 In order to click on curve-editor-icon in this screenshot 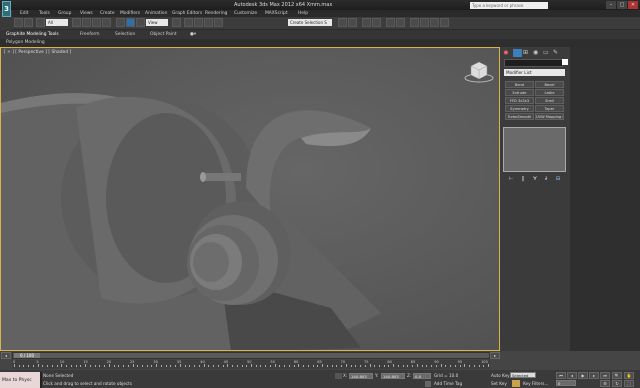, I will do `click(390, 22)`.